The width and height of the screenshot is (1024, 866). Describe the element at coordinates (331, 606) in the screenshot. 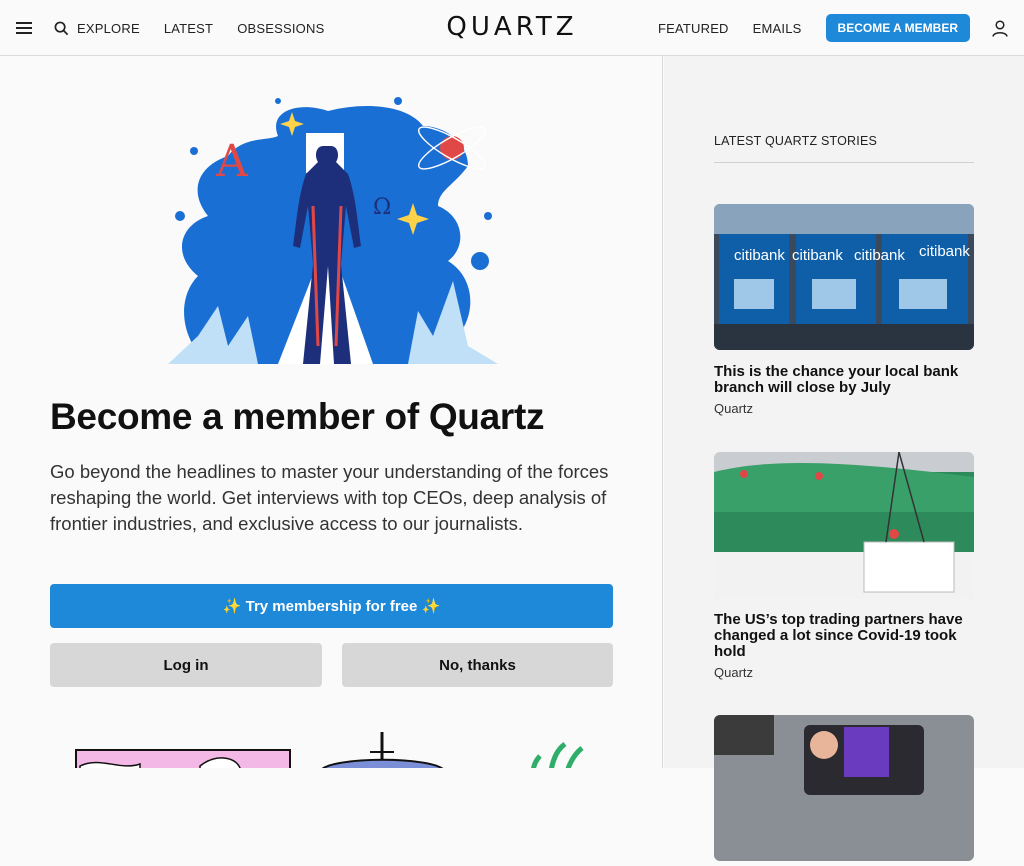

I see `try-membership-button: ✨ Try membership for free ✨` at that location.